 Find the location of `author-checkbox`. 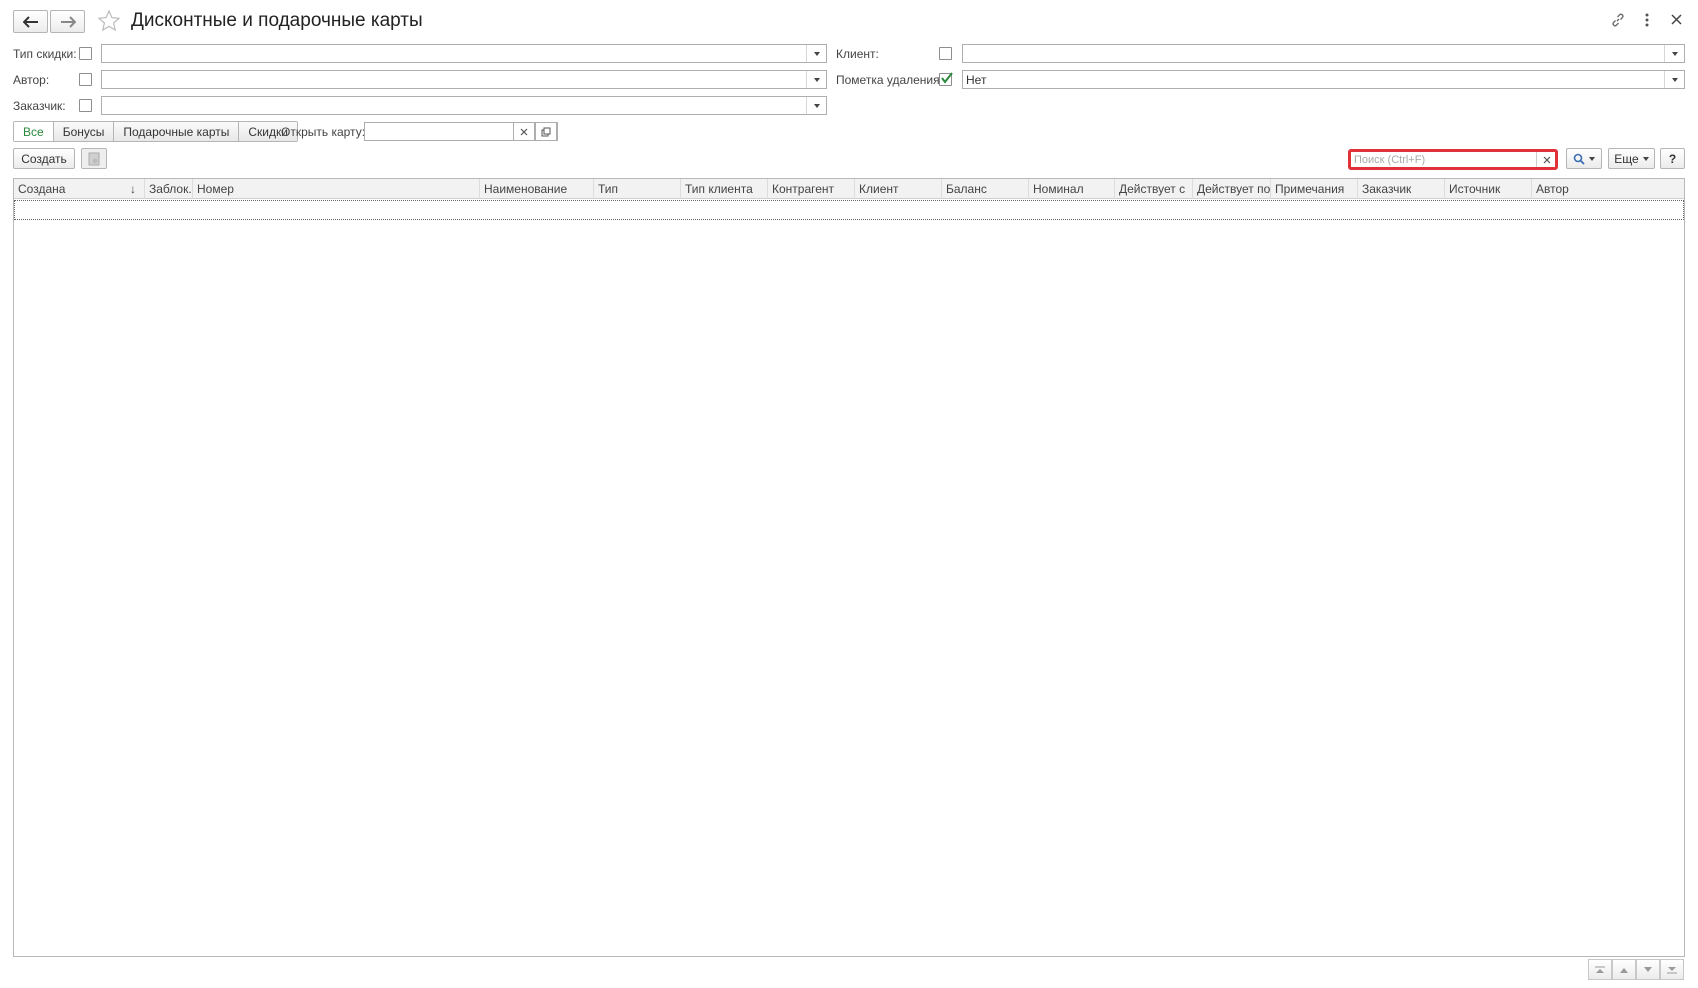

author-checkbox is located at coordinates (85, 79).